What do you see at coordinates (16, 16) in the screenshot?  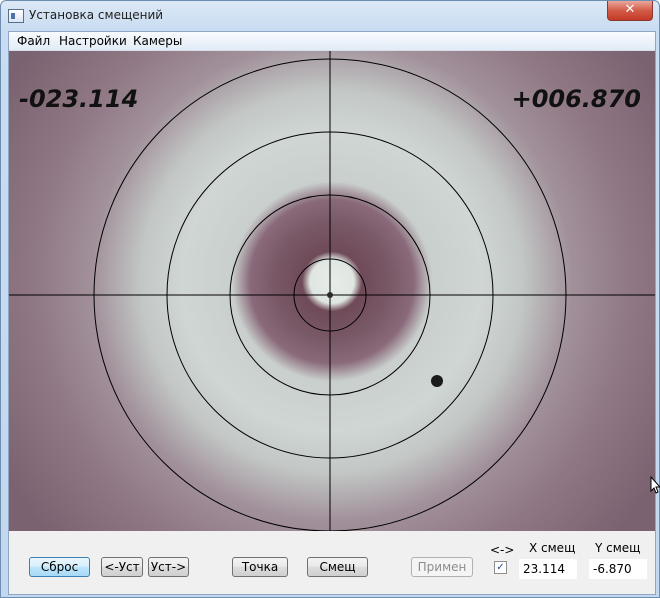 I see `app-icon` at bounding box center [16, 16].